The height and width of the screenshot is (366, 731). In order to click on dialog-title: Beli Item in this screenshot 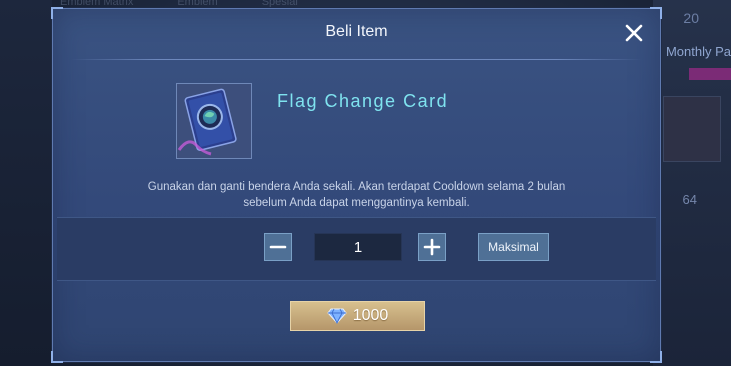, I will do `click(356, 31)`.